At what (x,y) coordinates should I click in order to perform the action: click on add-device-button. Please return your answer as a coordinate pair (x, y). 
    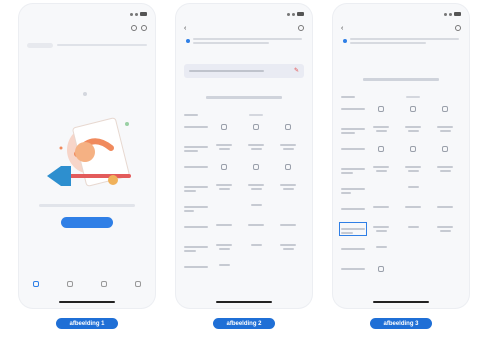
    Looking at the image, I should click on (87, 222).